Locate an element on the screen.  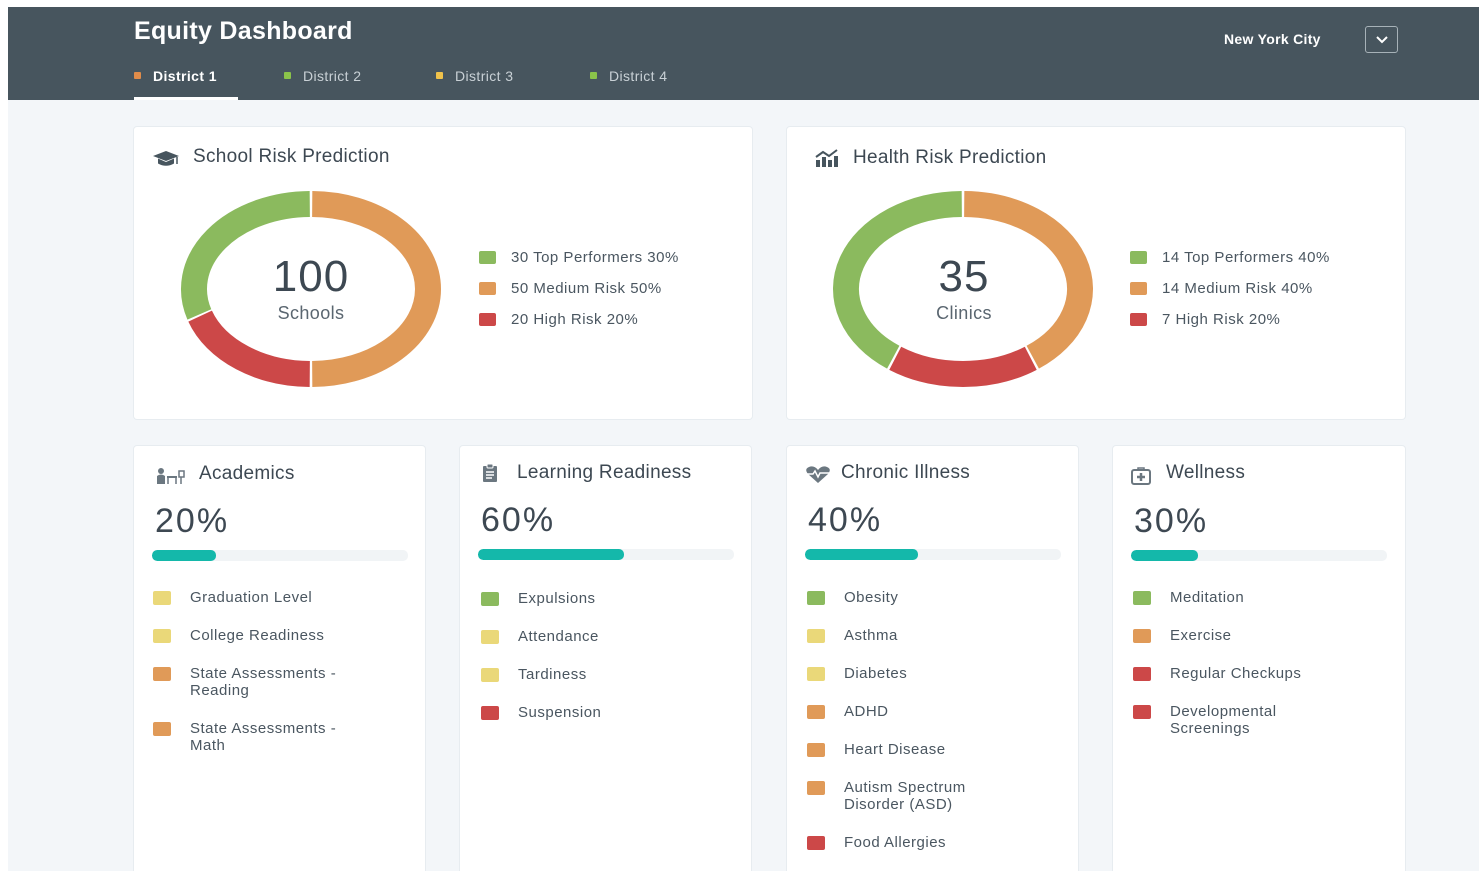
legend-item: 30 Top Performers 30% is located at coordinates (579, 257).